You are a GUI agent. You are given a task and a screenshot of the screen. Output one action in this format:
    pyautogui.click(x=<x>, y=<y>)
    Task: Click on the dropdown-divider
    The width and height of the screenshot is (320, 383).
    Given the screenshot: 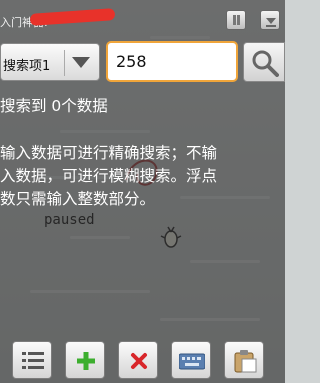 What is the action you would take?
    pyautogui.click(x=64, y=63)
    